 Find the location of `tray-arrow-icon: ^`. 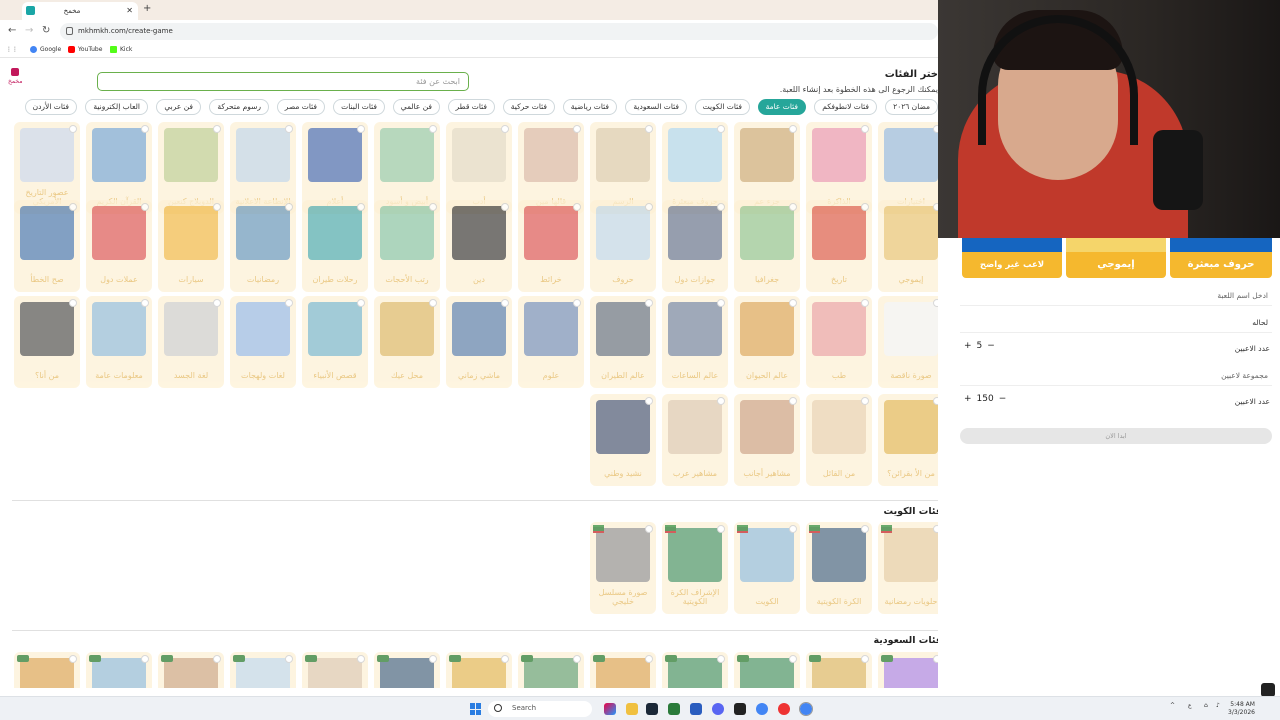

tray-arrow-icon: ^ is located at coordinates (1172, 705).